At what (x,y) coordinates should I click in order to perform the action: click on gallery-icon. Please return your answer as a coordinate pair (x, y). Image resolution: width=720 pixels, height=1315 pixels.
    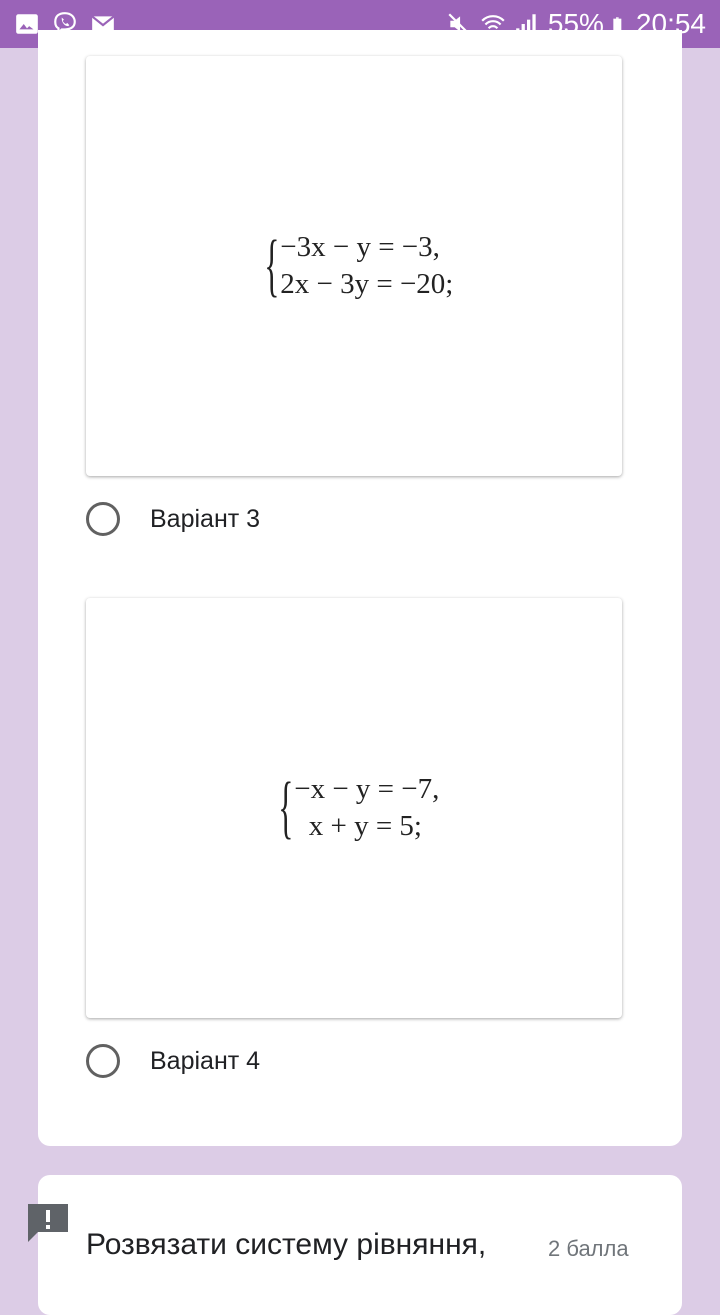
    Looking at the image, I should click on (27, 24).